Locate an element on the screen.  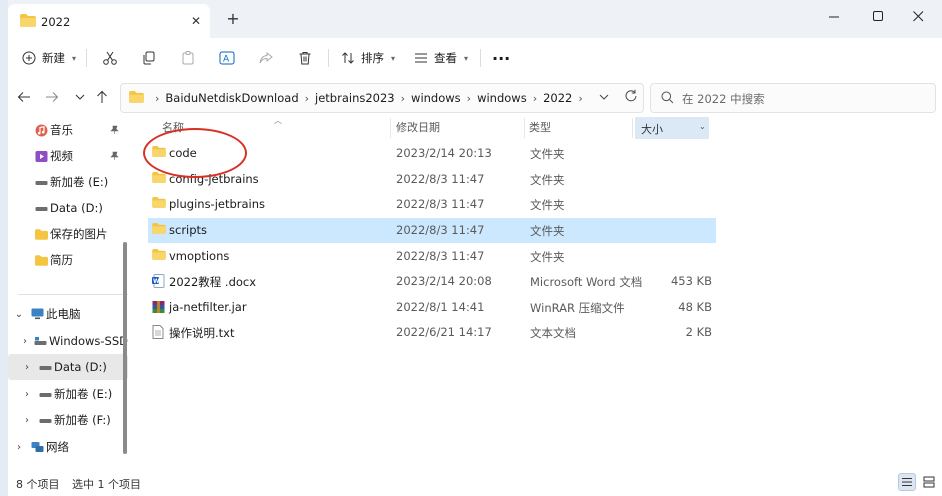
forward-button is located at coordinates (52, 97).